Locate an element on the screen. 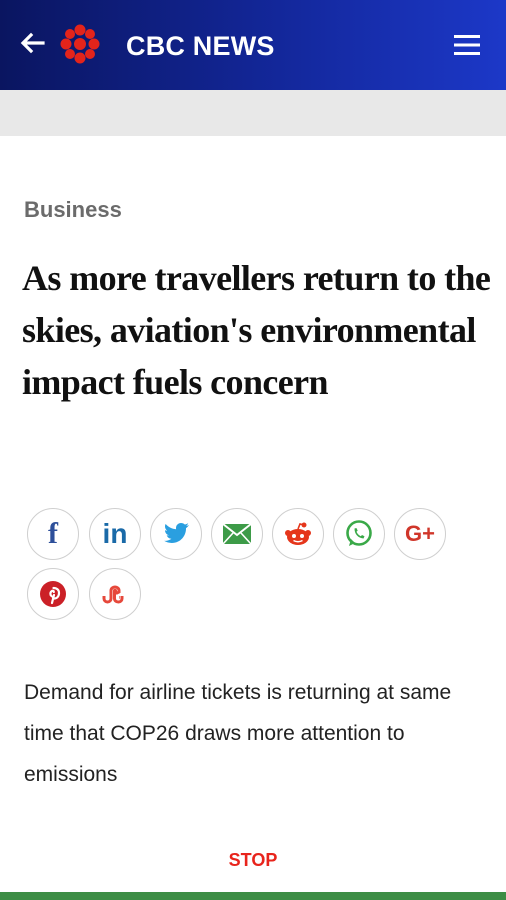  ad-placeholder-strip is located at coordinates (253, 113).